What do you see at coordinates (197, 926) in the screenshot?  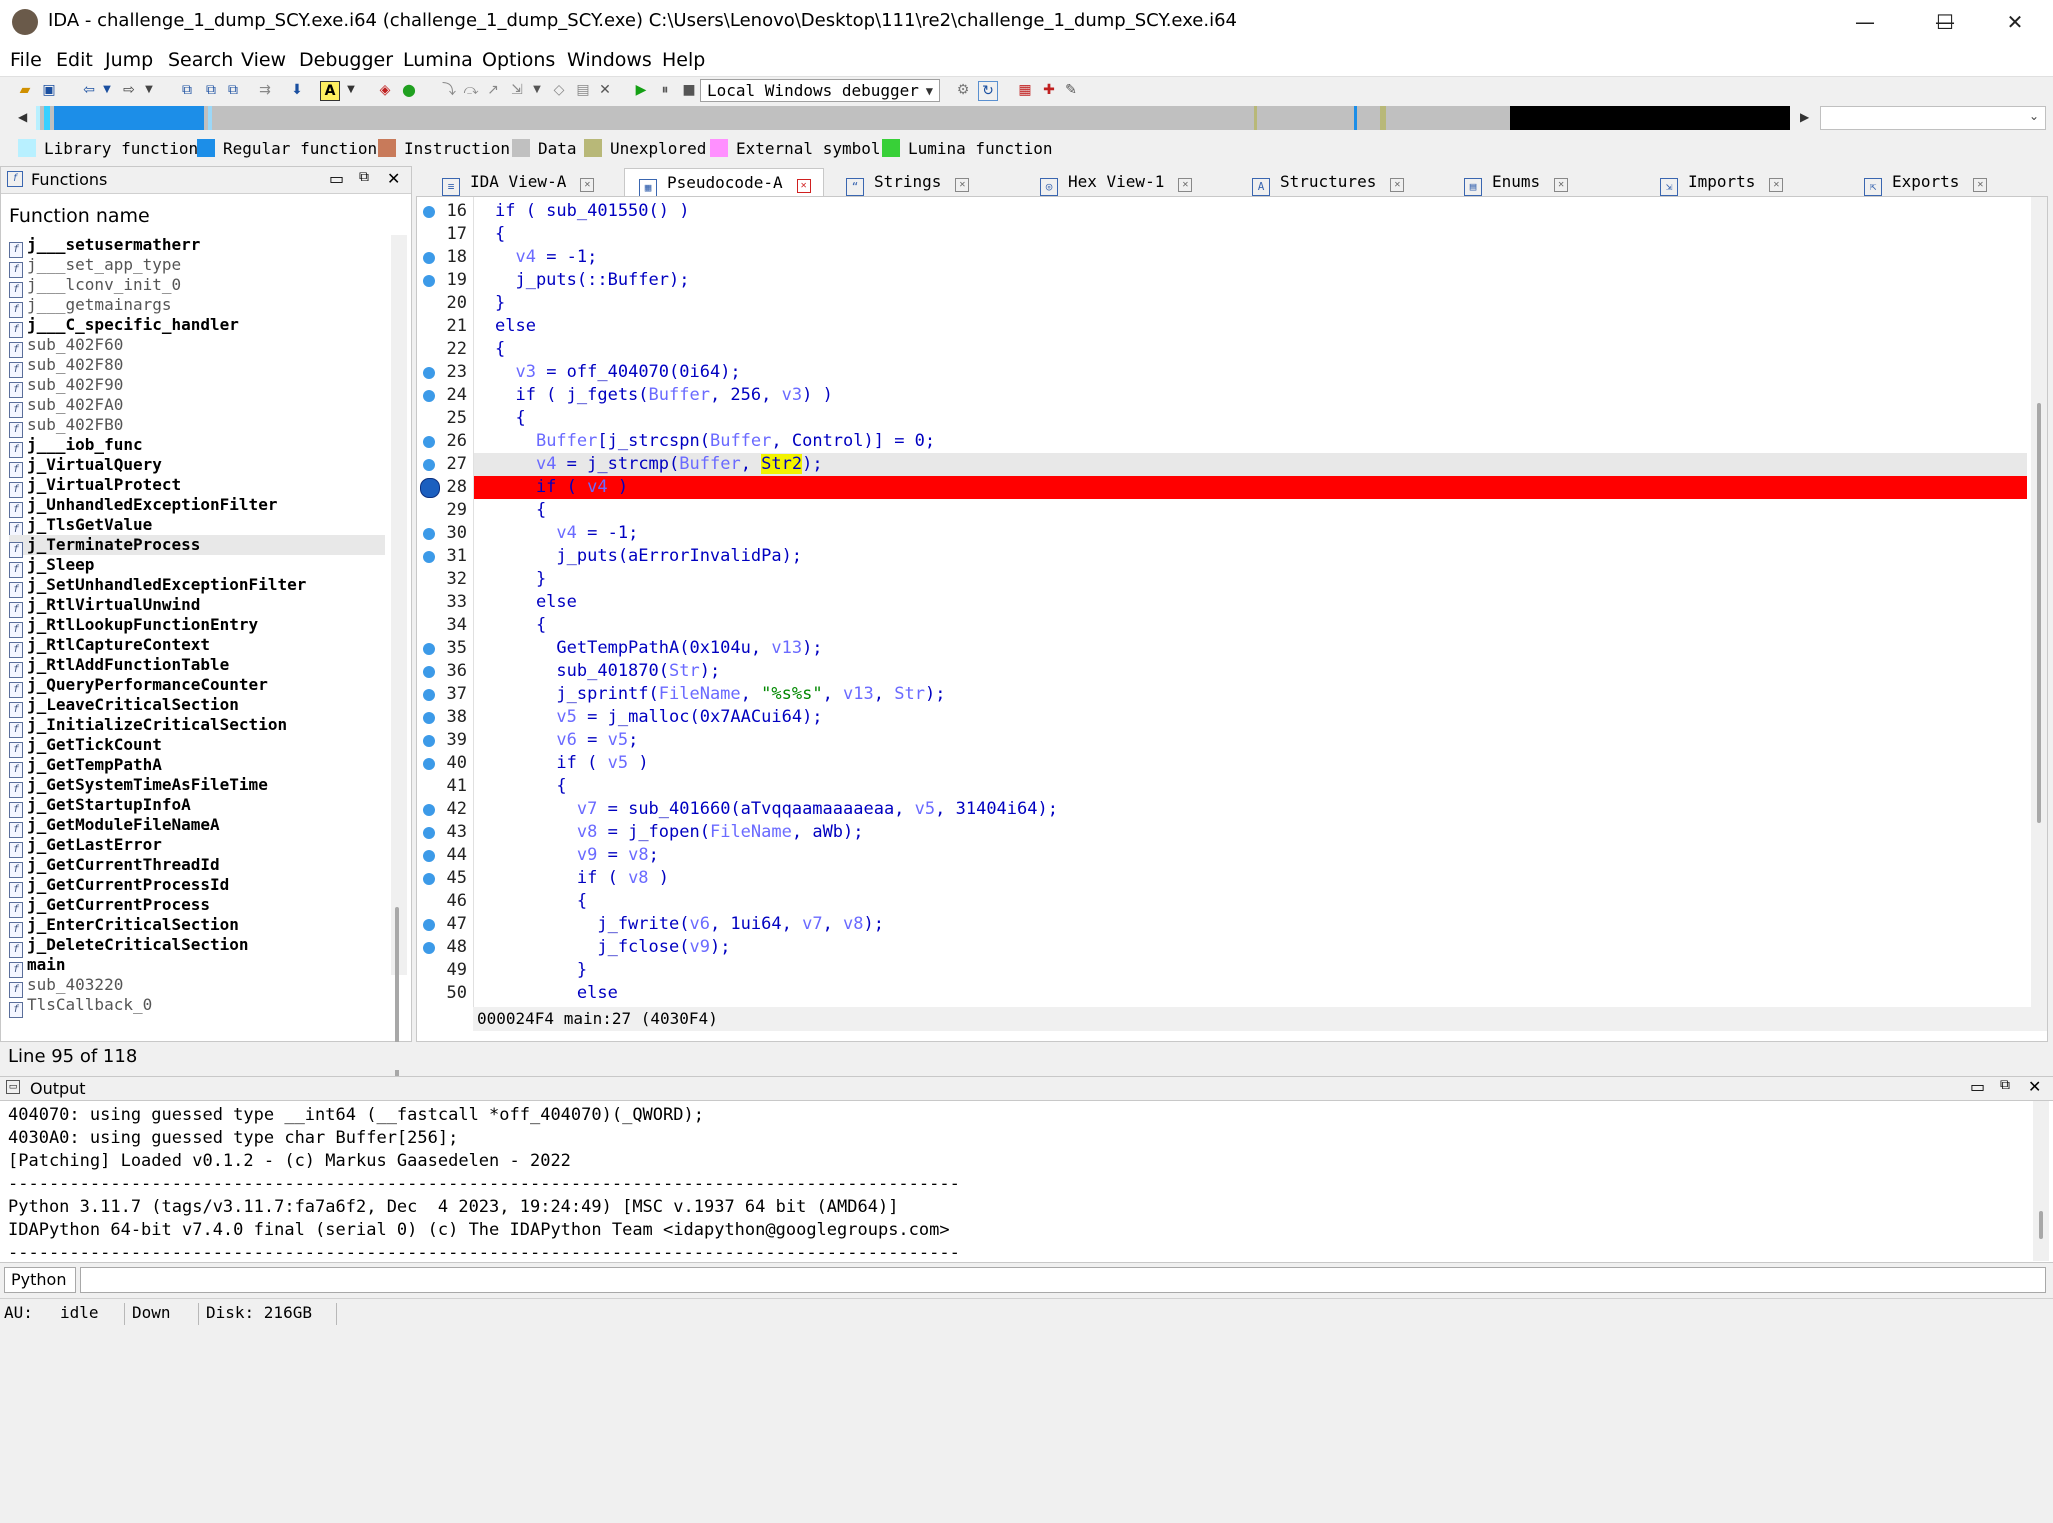 I see `function-list-item: f j_EnterCriticalSection` at bounding box center [197, 926].